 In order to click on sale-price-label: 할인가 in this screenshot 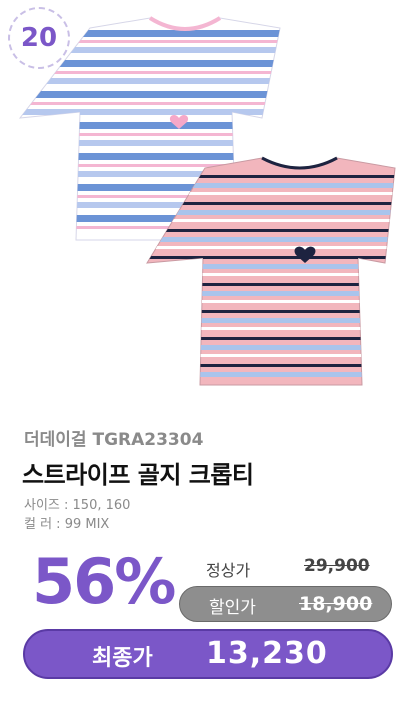, I will do `click(232, 608)`.